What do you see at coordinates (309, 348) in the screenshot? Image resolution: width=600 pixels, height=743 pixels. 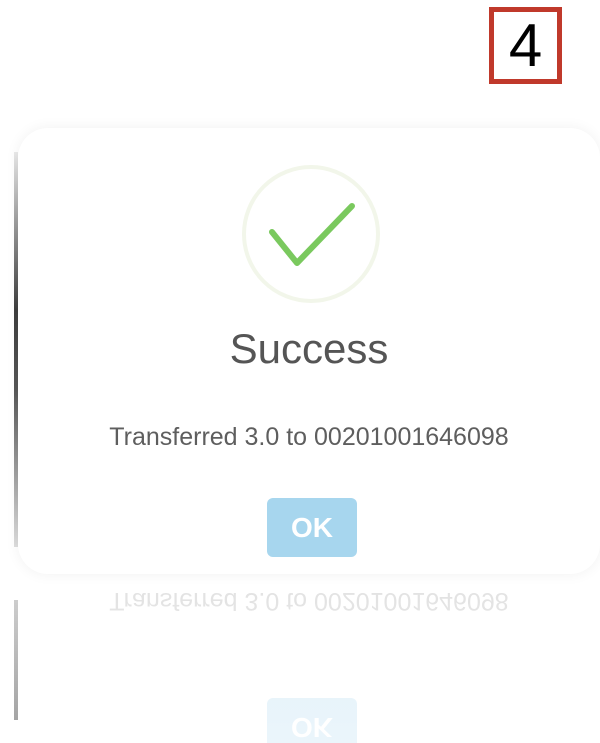 I see `dialog-title: Success` at bounding box center [309, 348].